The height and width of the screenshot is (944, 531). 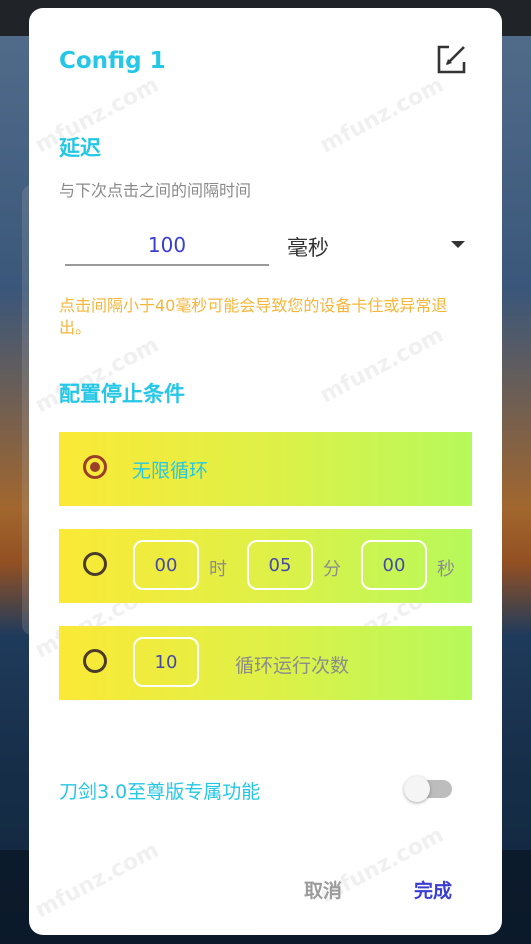 I want to click on premium-feature-toggle, so click(x=429, y=789).